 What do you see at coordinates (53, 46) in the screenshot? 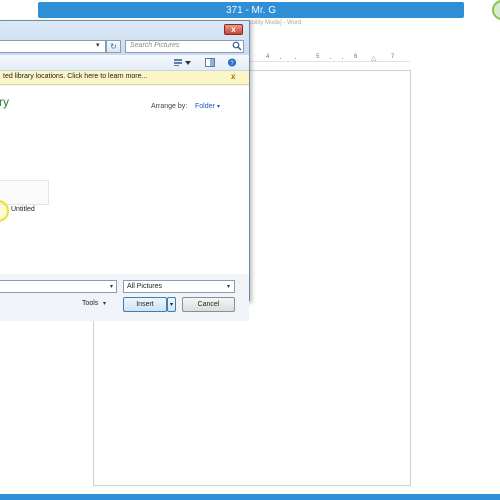
I see `address-bar` at bounding box center [53, 46].